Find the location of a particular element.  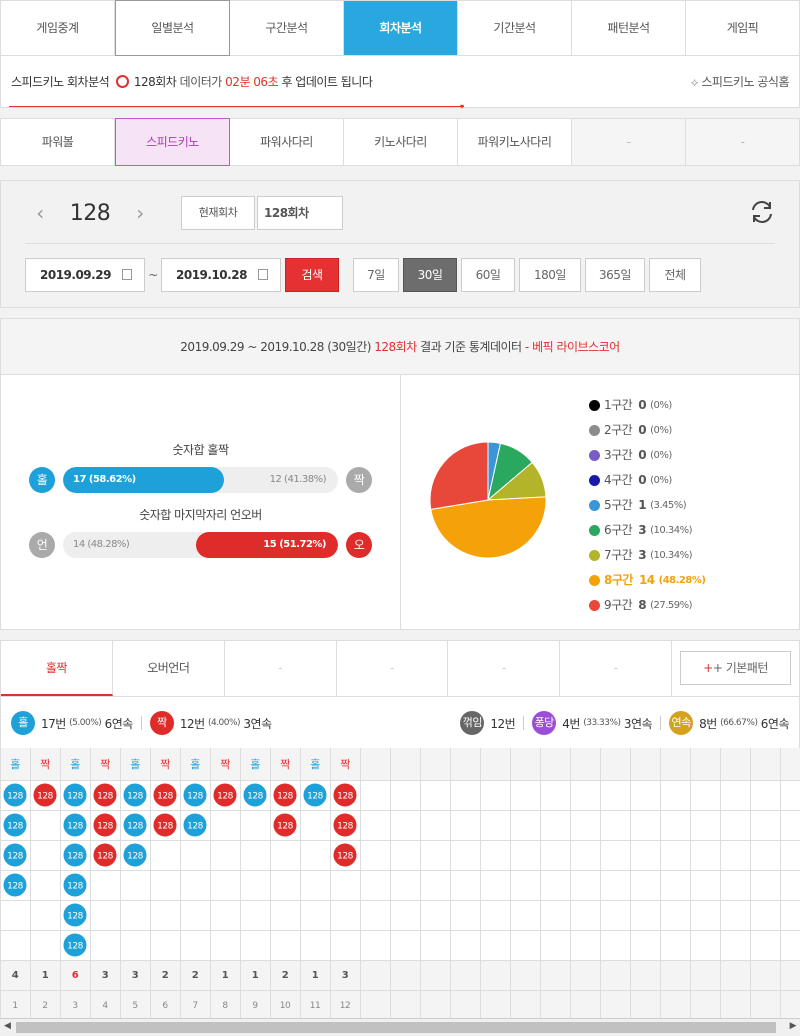

refresh-icon is located at coordinates (762, 212).